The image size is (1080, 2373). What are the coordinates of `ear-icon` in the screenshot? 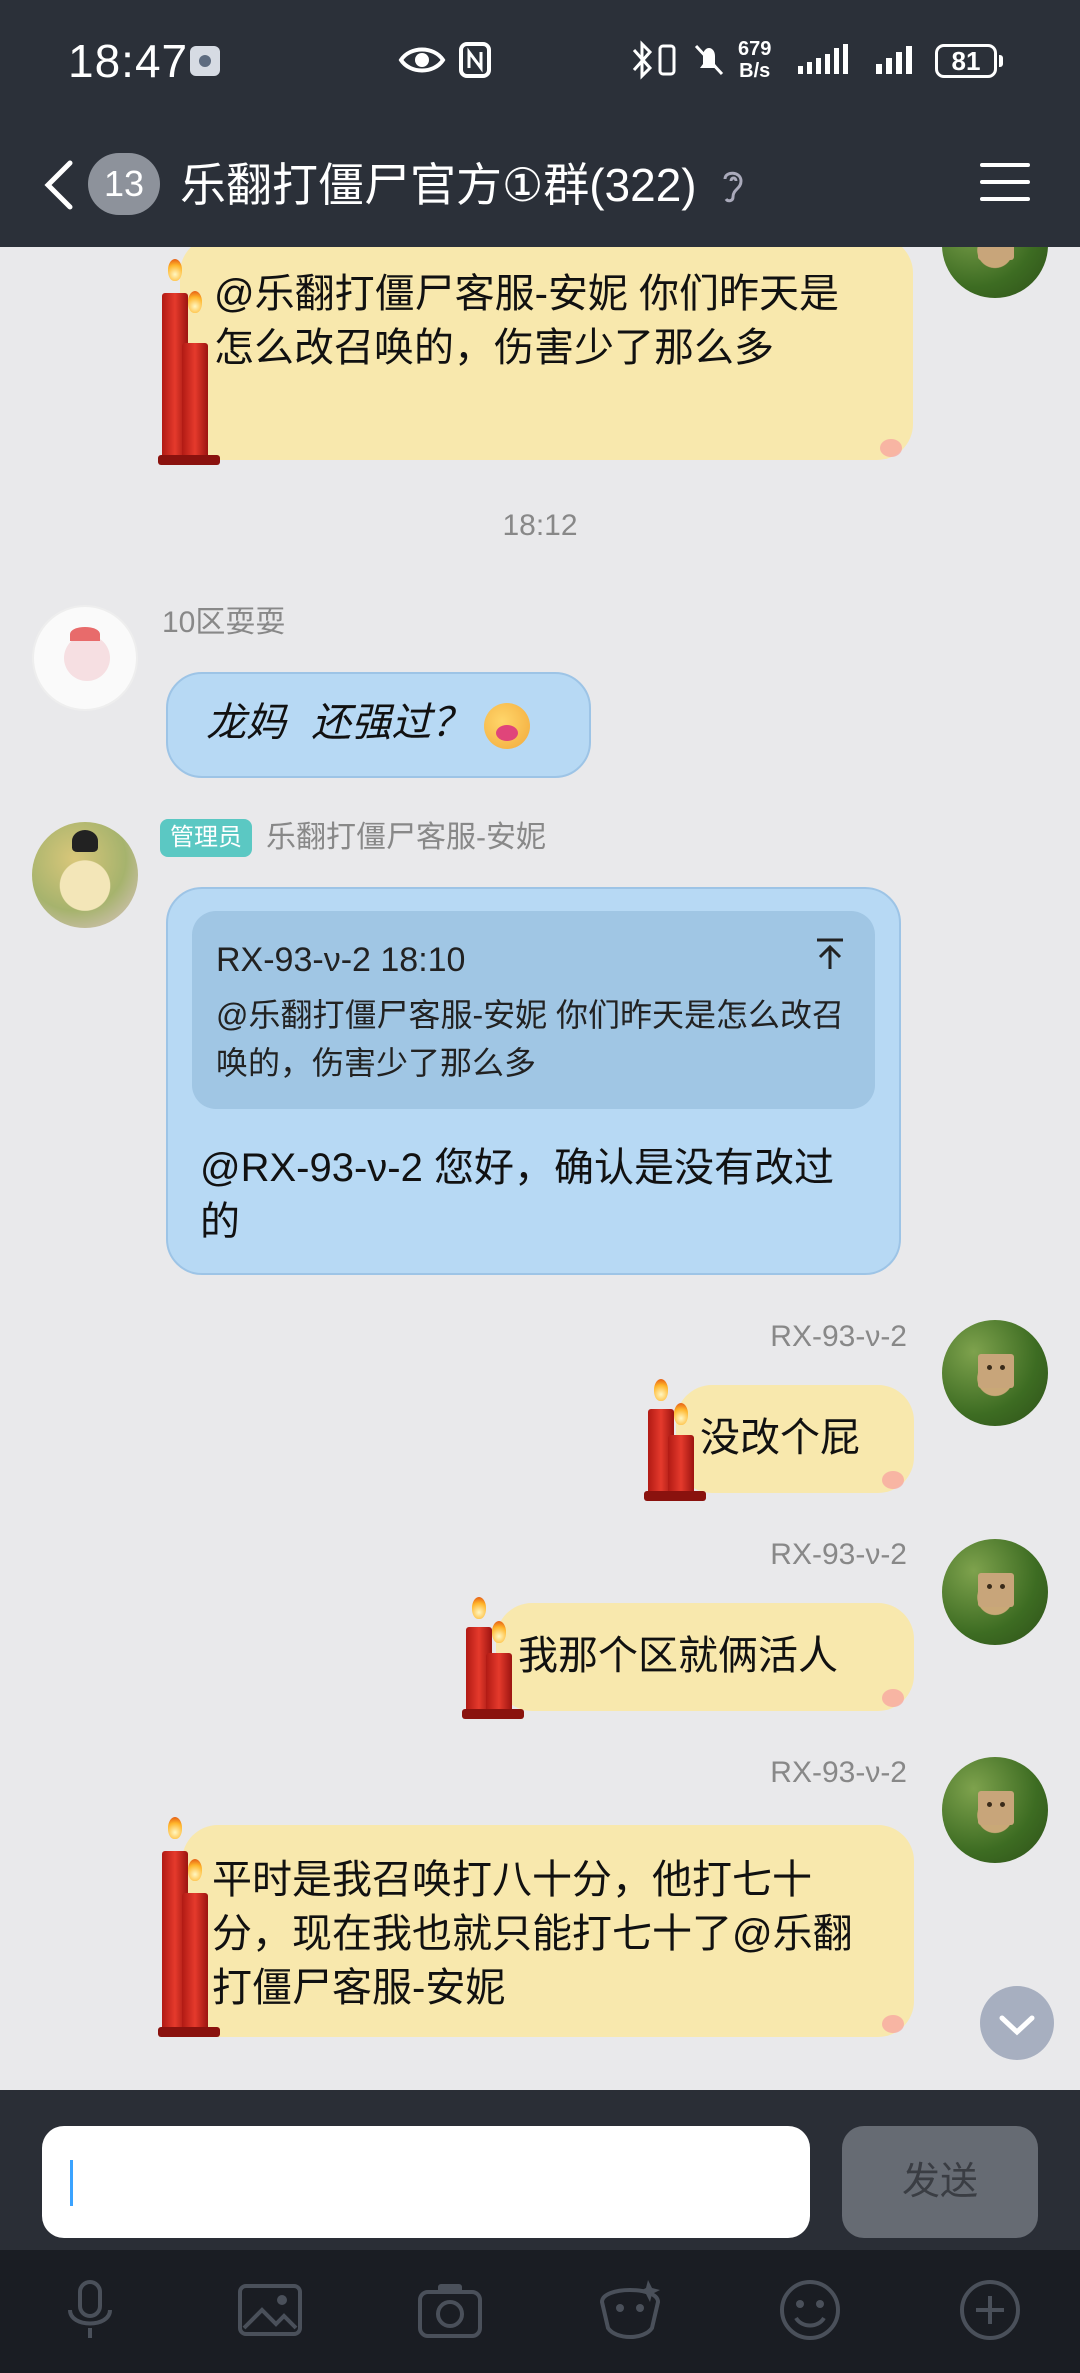 It's located at (733, 185).